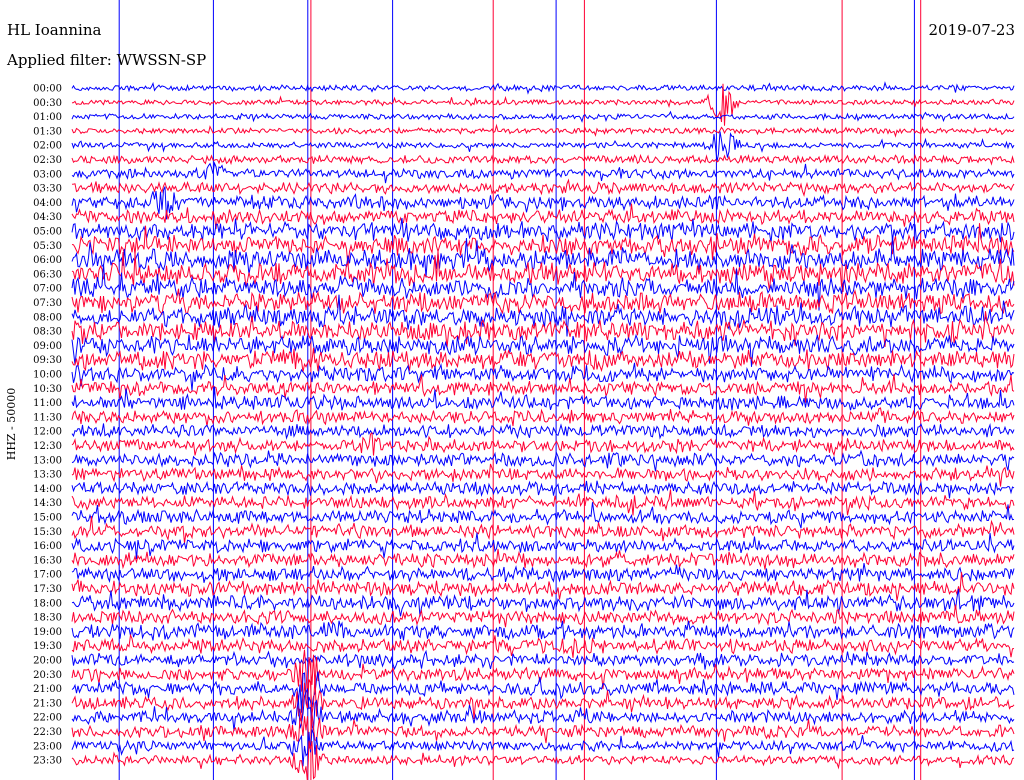  I want to click on row-label: 17:30, so click(47, 589).